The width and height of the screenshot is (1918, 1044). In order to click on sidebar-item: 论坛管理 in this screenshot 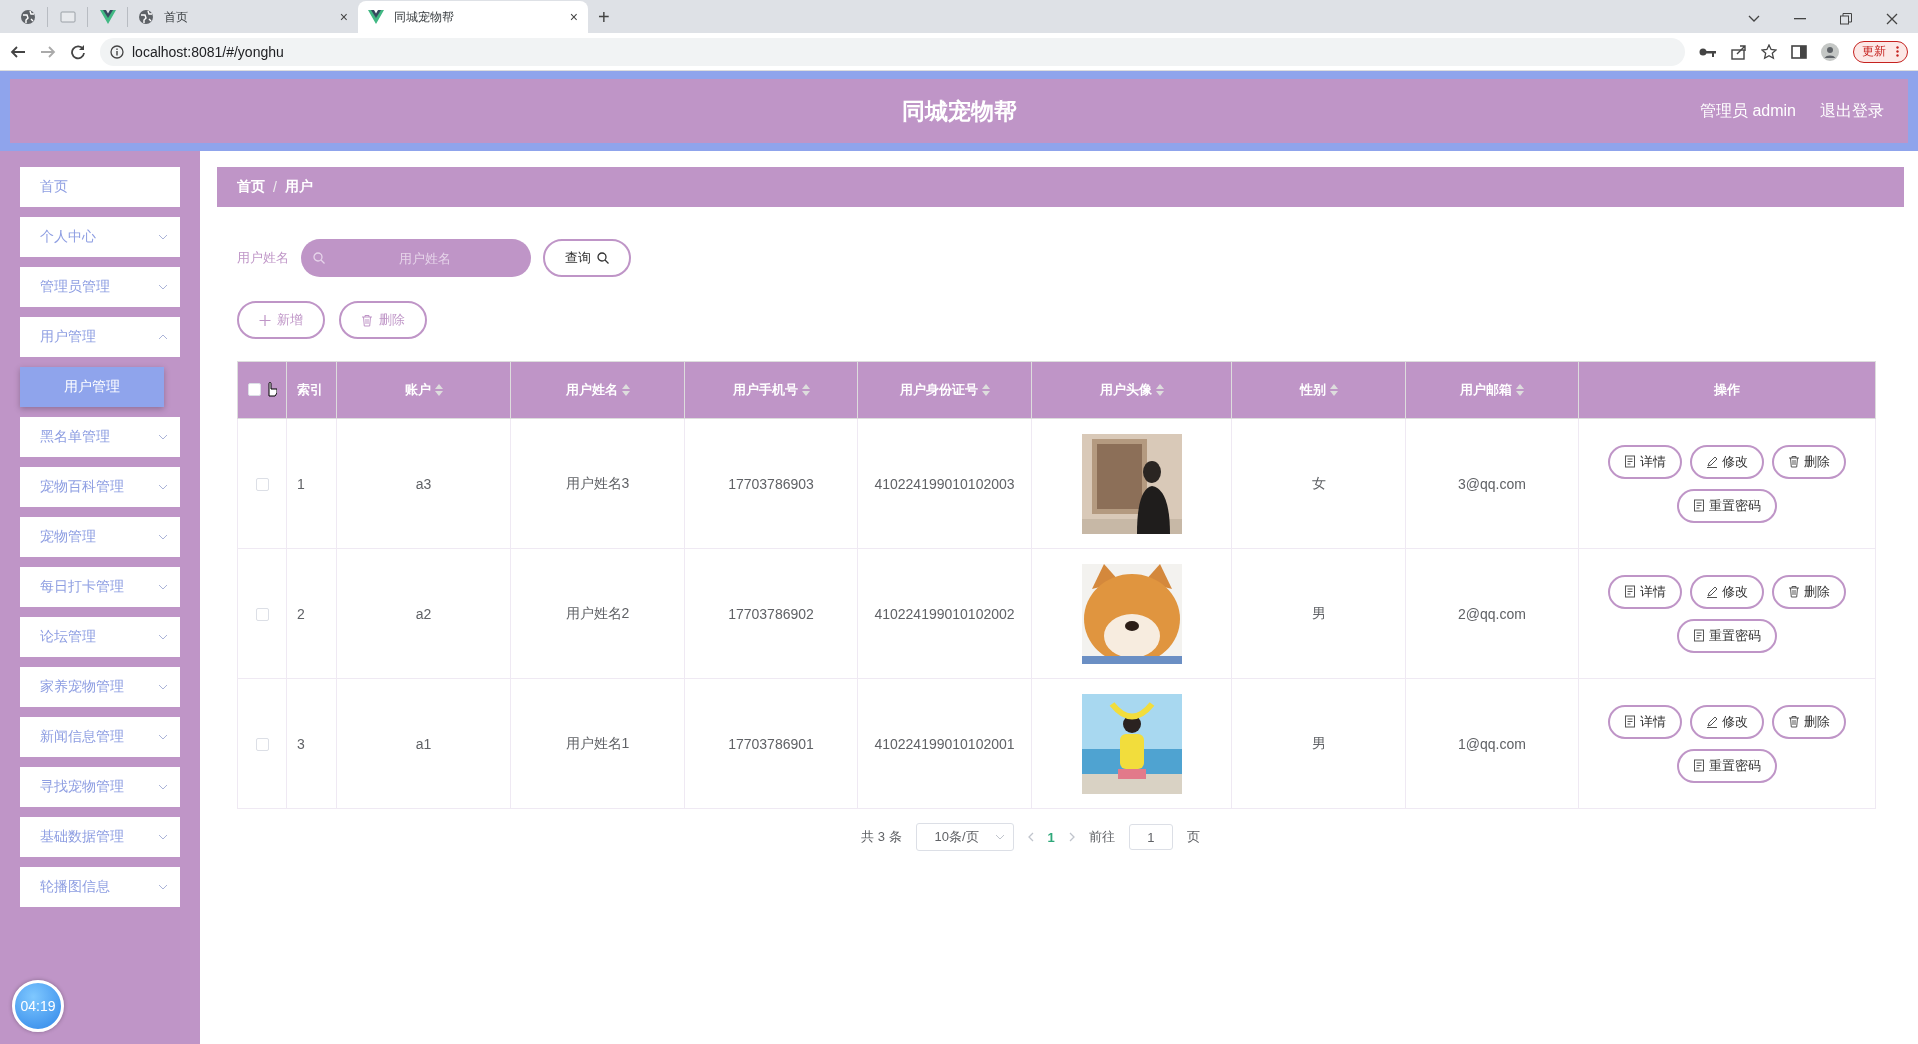, I will do `click(100, 637)`.